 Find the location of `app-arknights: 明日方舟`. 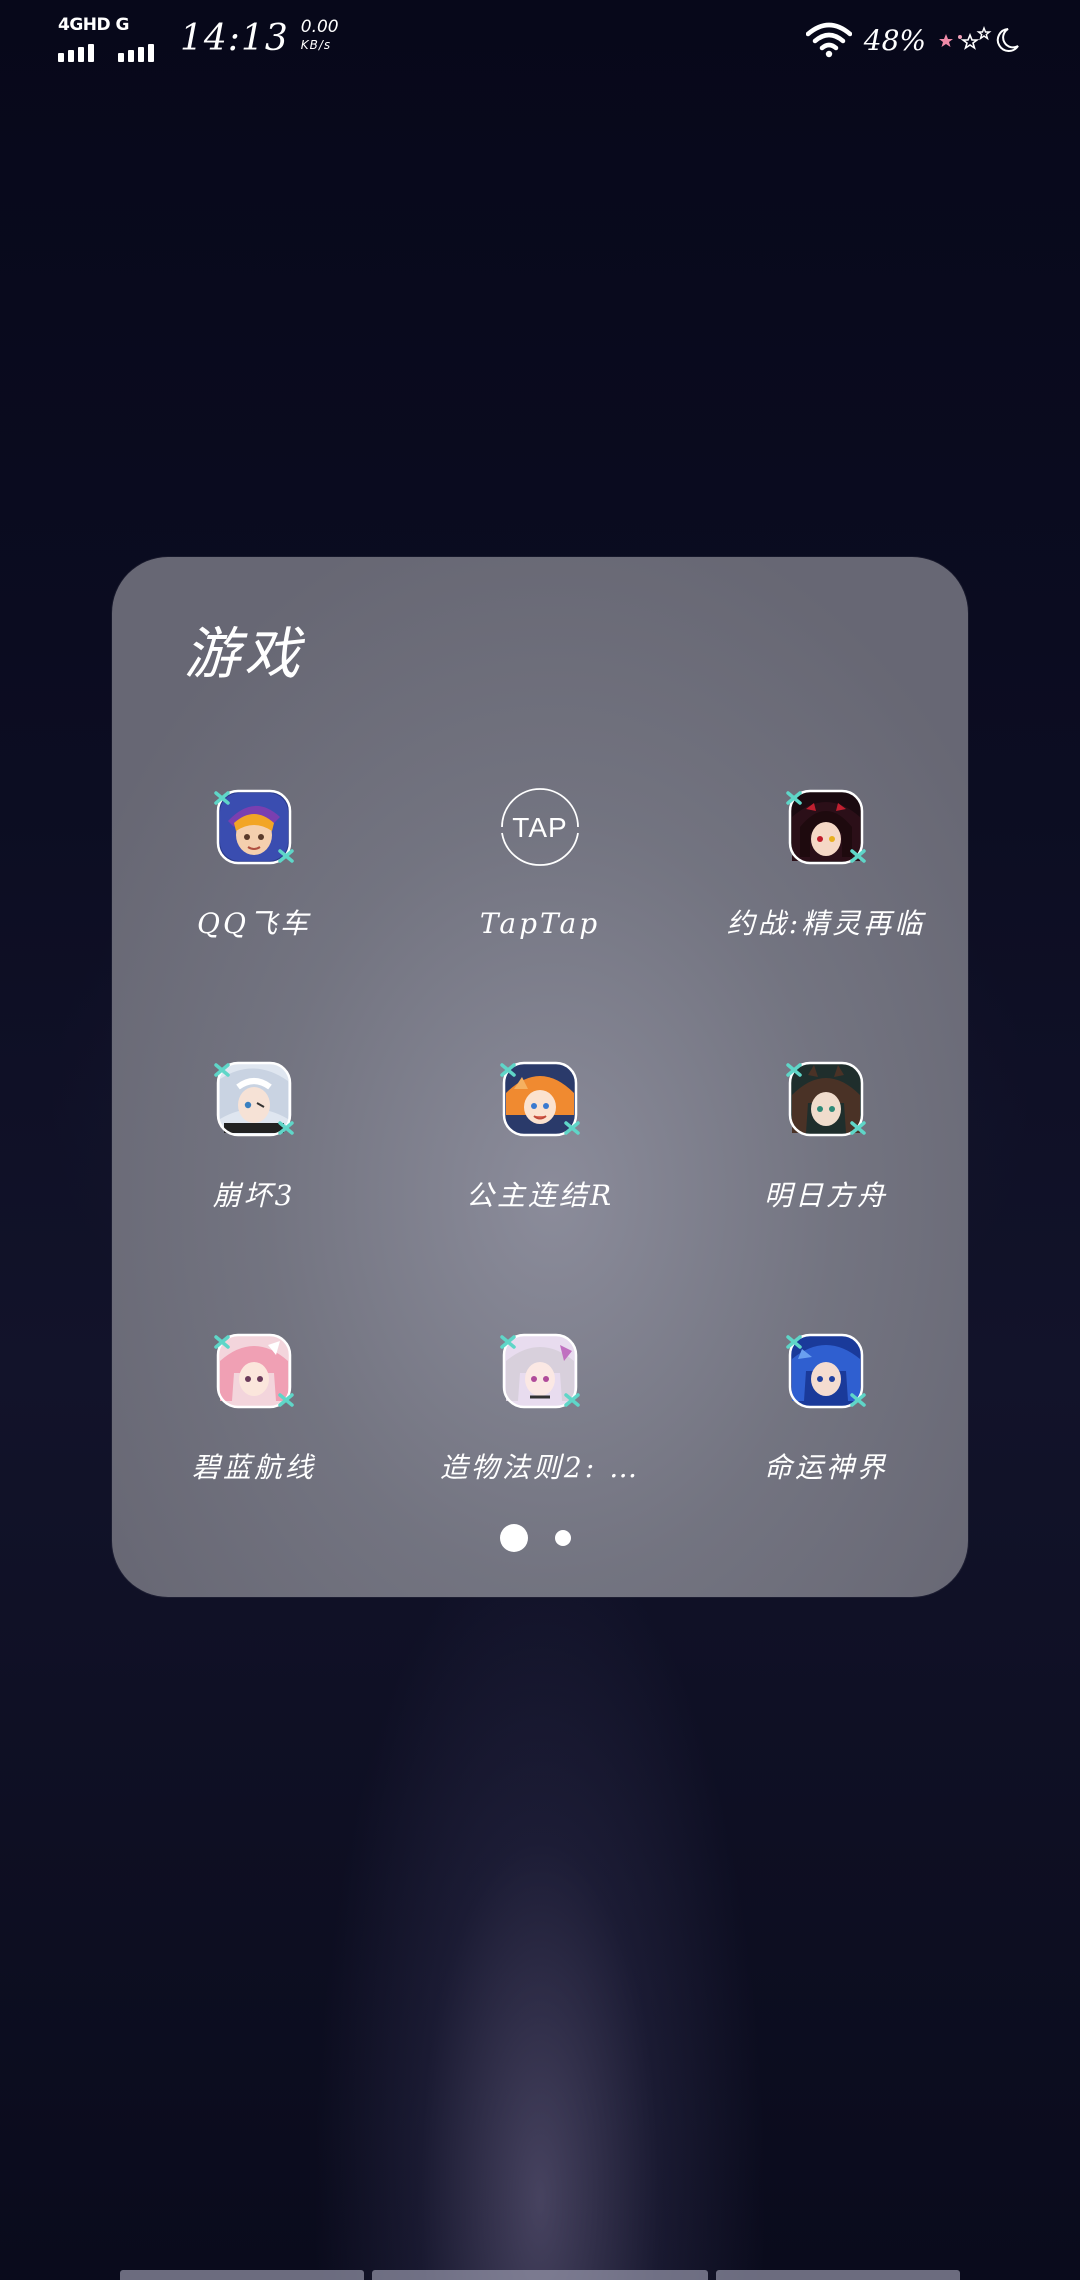

app-arknights: 明日方舟 is located at coordinates (826, 1159).